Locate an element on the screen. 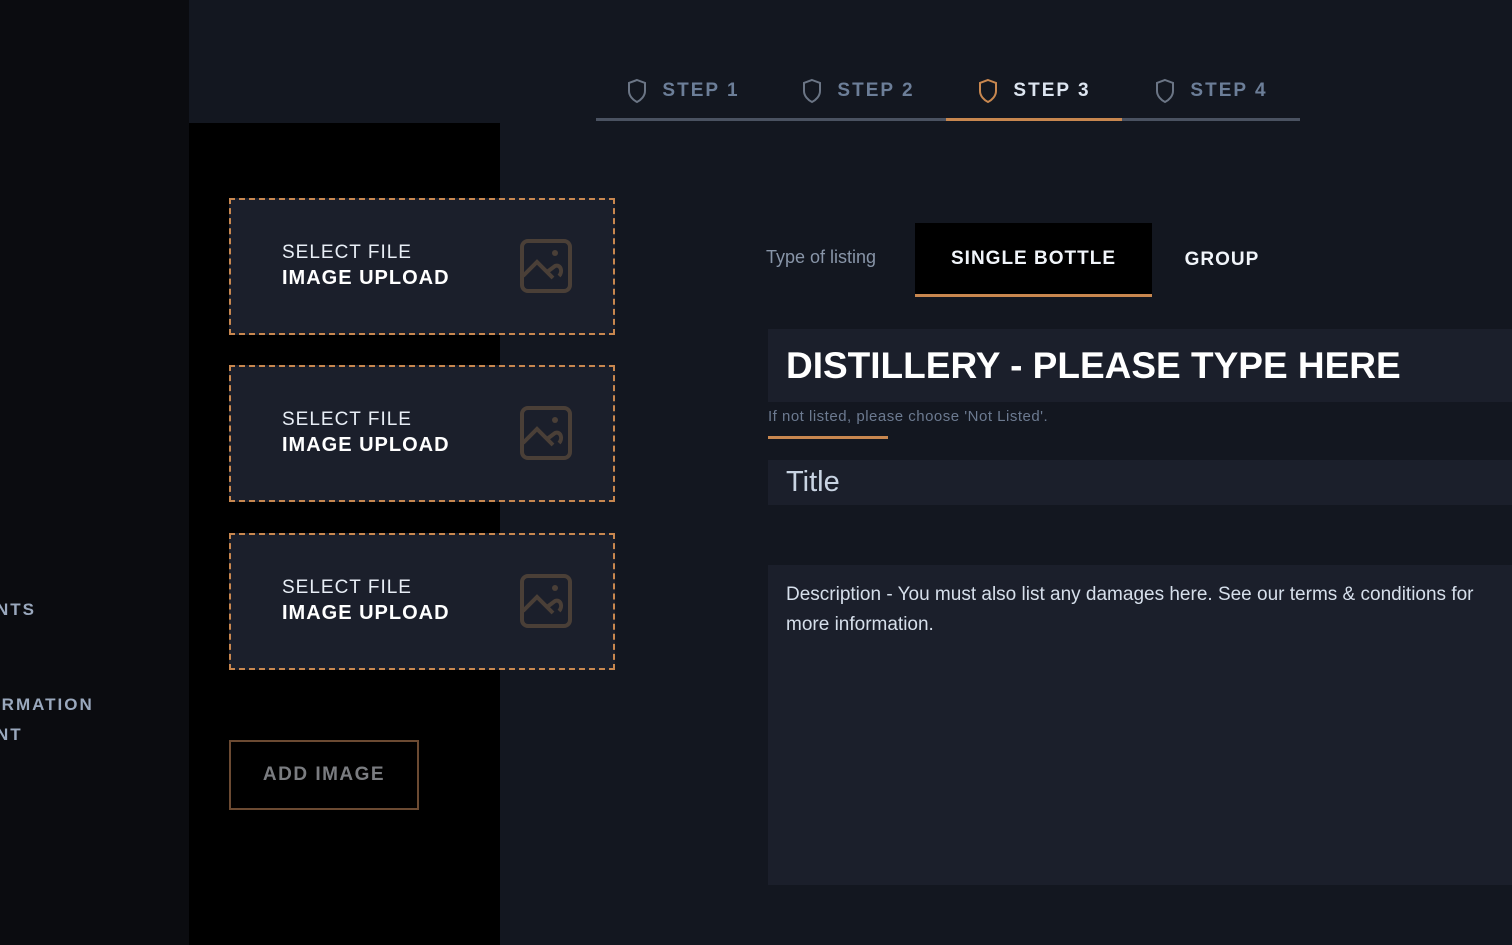 The image size is (1512, 945). sidebar-item: ·RMATION is located at coordinates (47, 705).